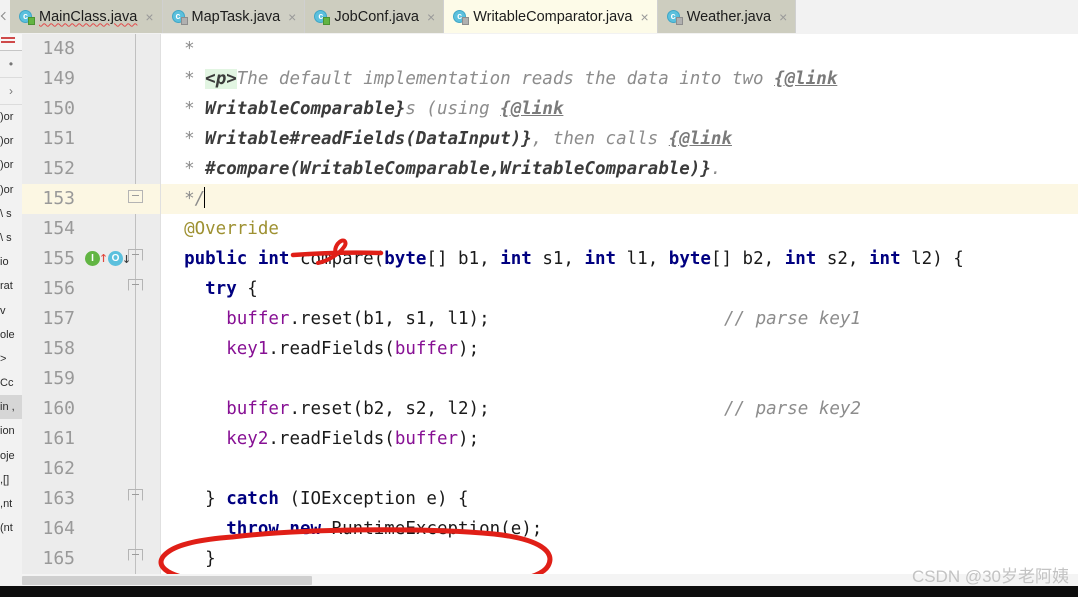 The image size is (1078, 597). What do you see at coordinates (619, 199) in the screenshot?
I see `code-line: */` at bounding box center [619, 199].